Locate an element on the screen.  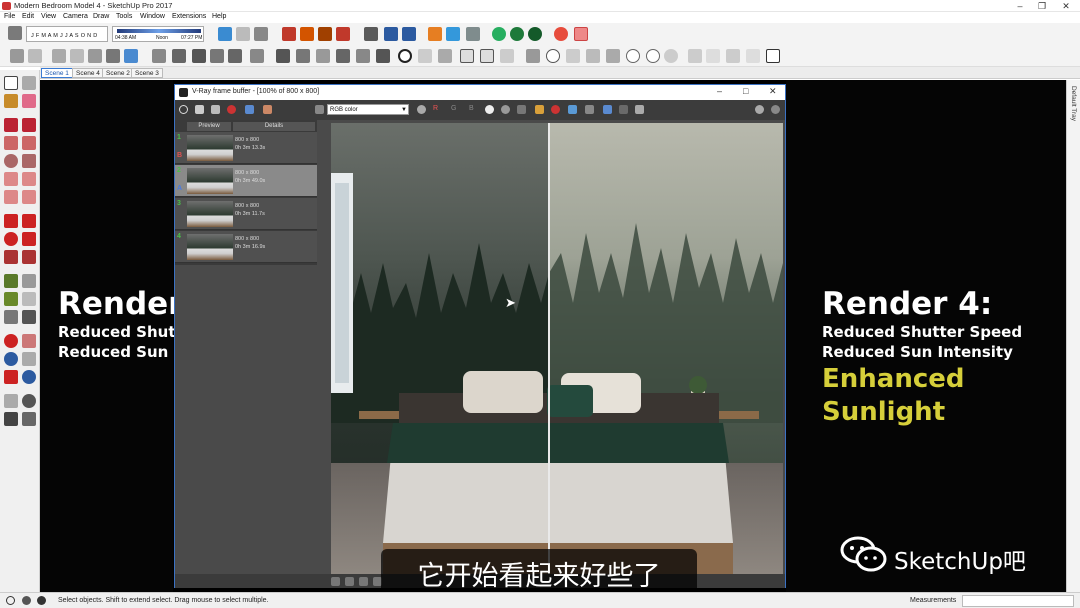
three-point-arc-icon is located at coordinates (11, 197).